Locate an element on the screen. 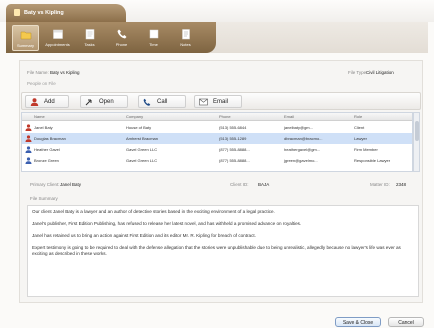  toolbar-summary-button: Summary is located at coordinates (25, 38).